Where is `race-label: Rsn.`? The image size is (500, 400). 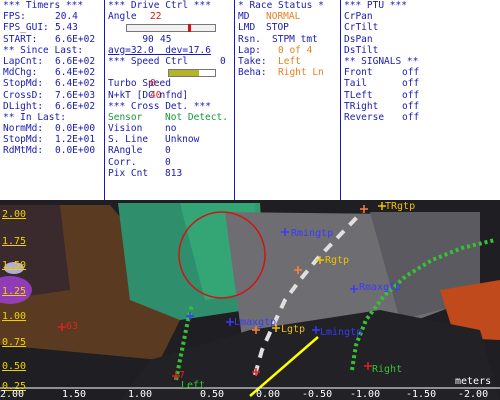
race-label: Rsn. is located at coordinates (249, 39).